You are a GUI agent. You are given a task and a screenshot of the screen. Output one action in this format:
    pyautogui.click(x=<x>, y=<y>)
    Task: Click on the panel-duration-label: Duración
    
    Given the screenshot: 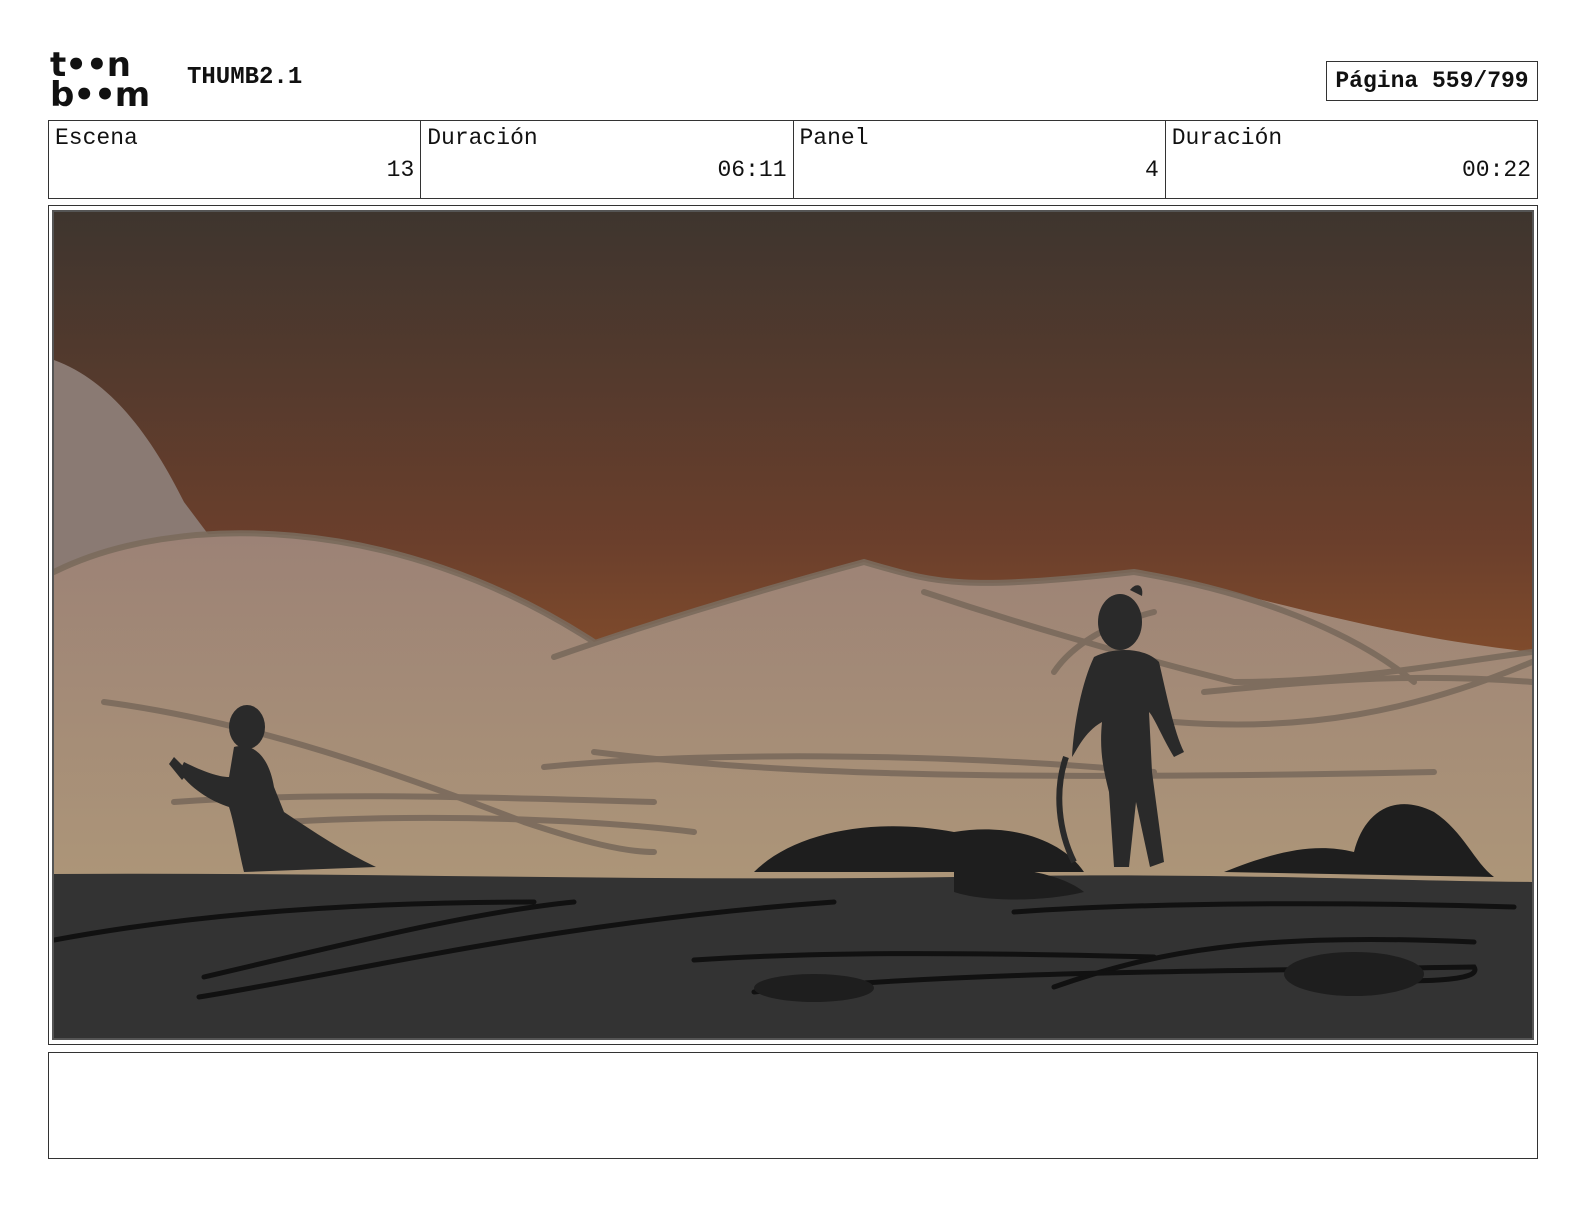 What is the action you would take?
    pyautogui.click(x=1227, y=138)
    